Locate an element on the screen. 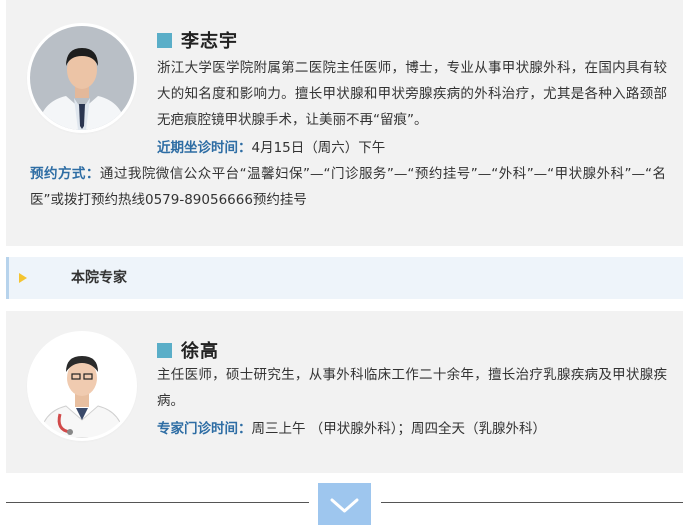 This screenshot has width=691, height=529. doctor-name: 李志宇 is located at coordinates (209, 41).